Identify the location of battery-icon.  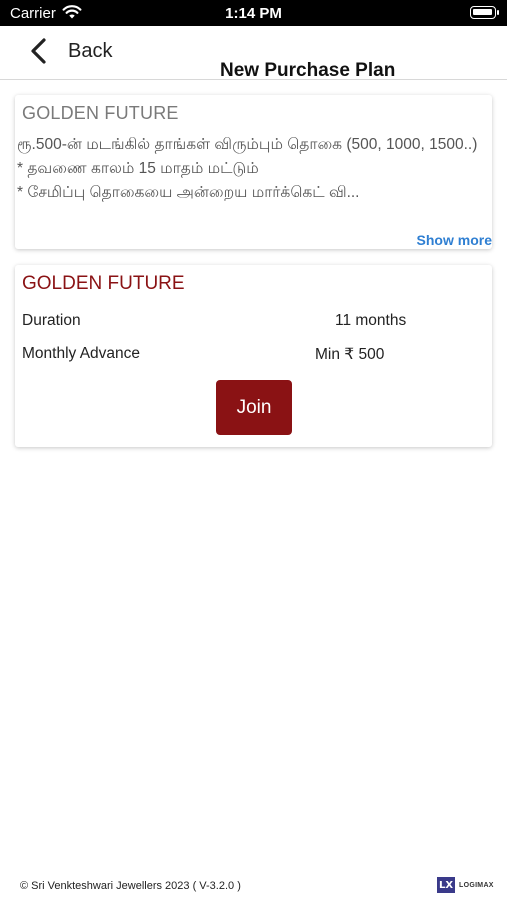
(484, 12).